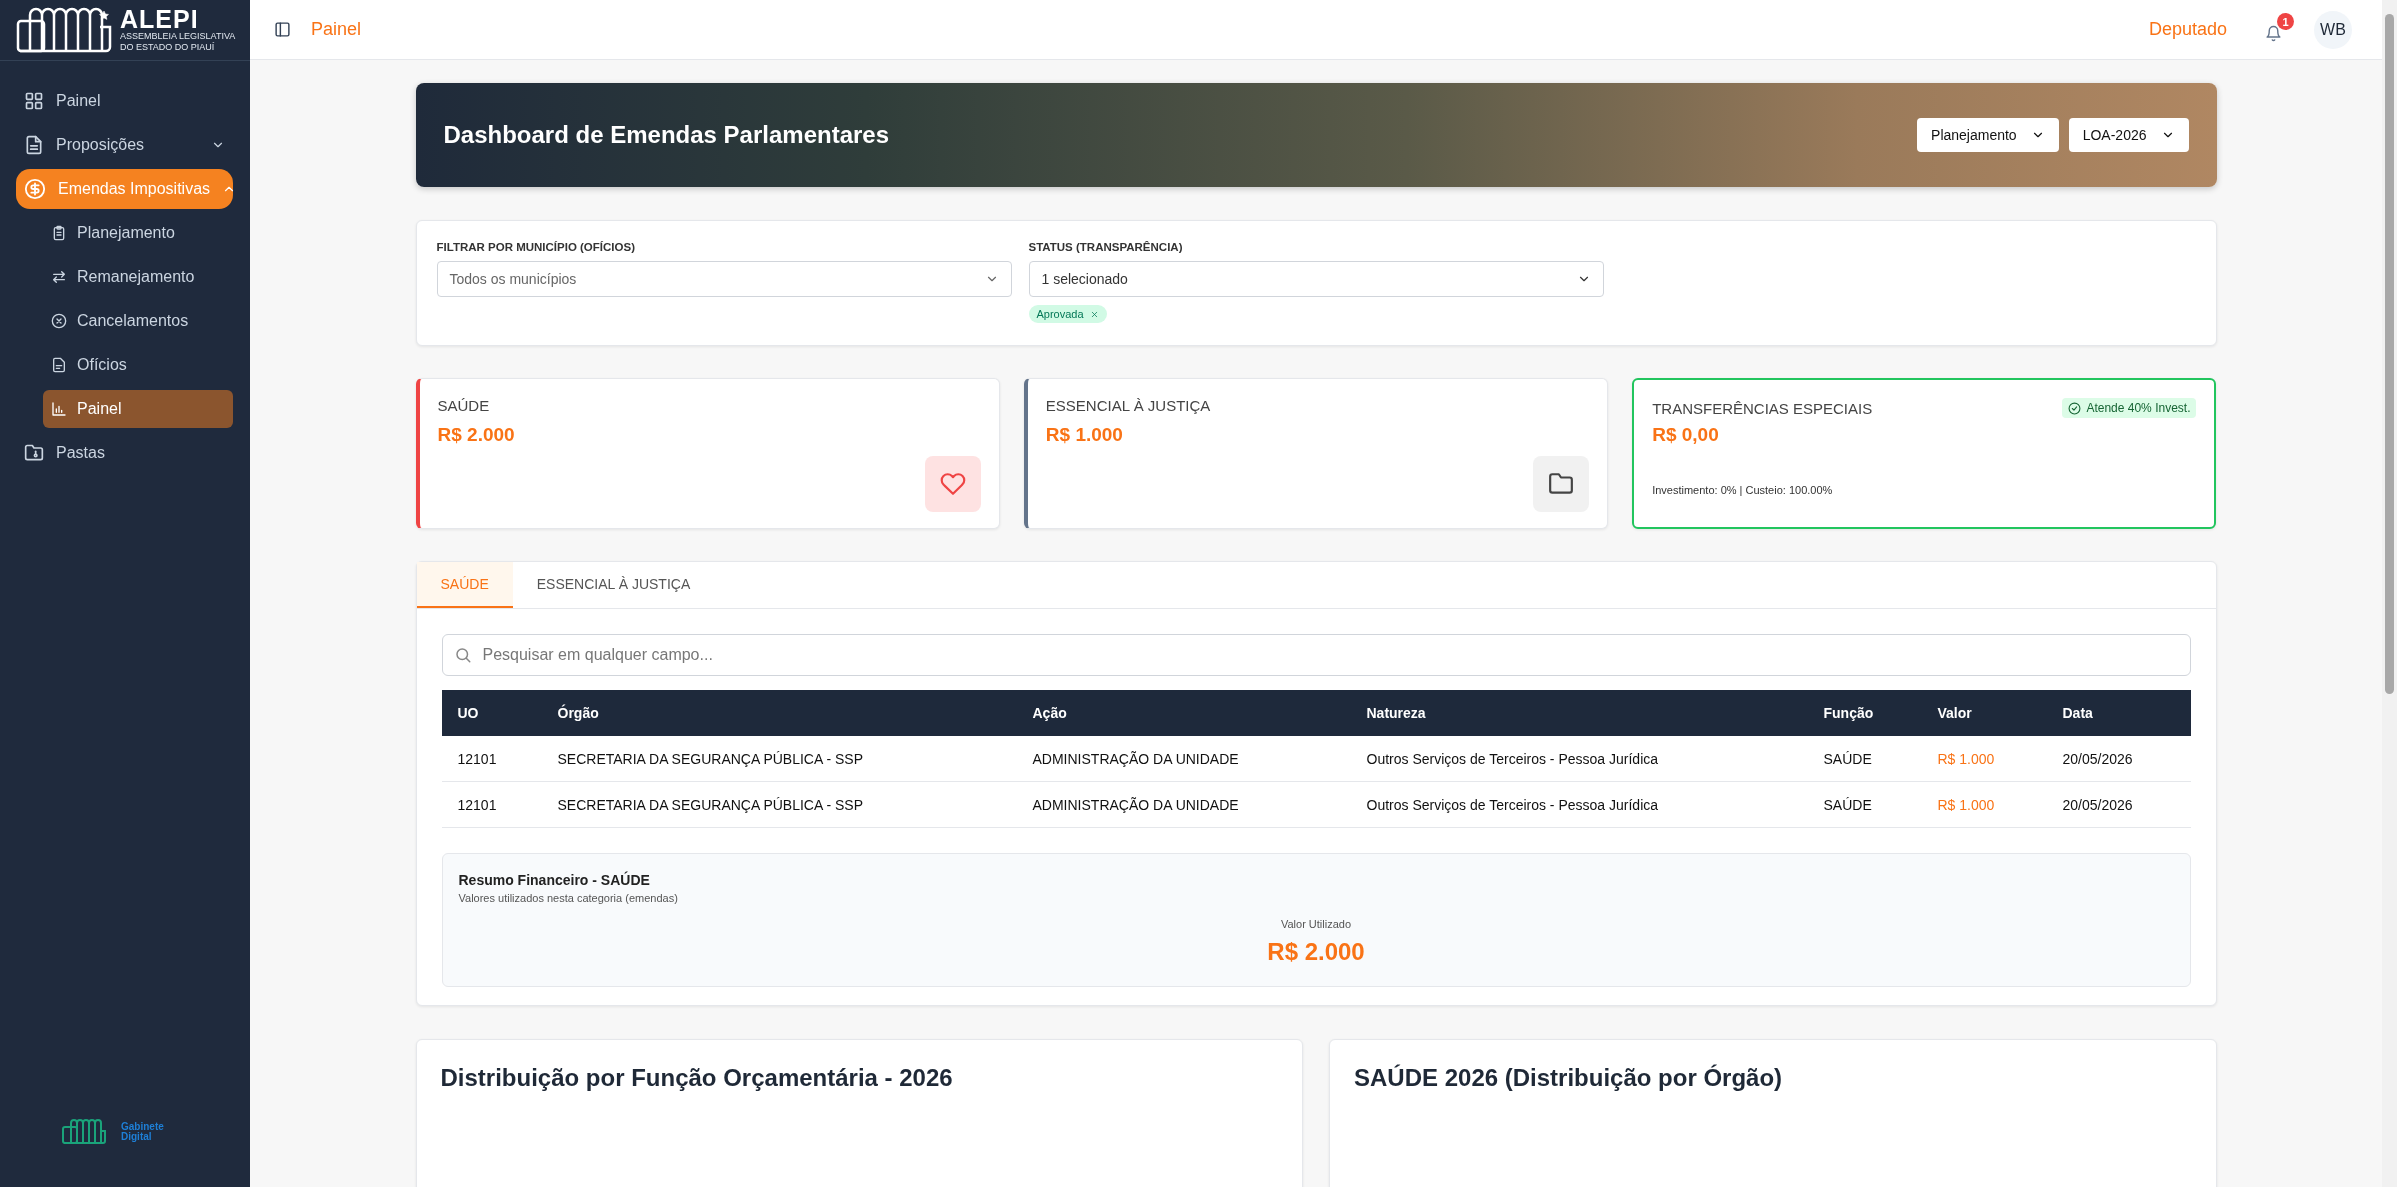 The height and width of the screenshot is (1187, 2397). I want to click on logo-title: ALEPI, so click(160, 19).